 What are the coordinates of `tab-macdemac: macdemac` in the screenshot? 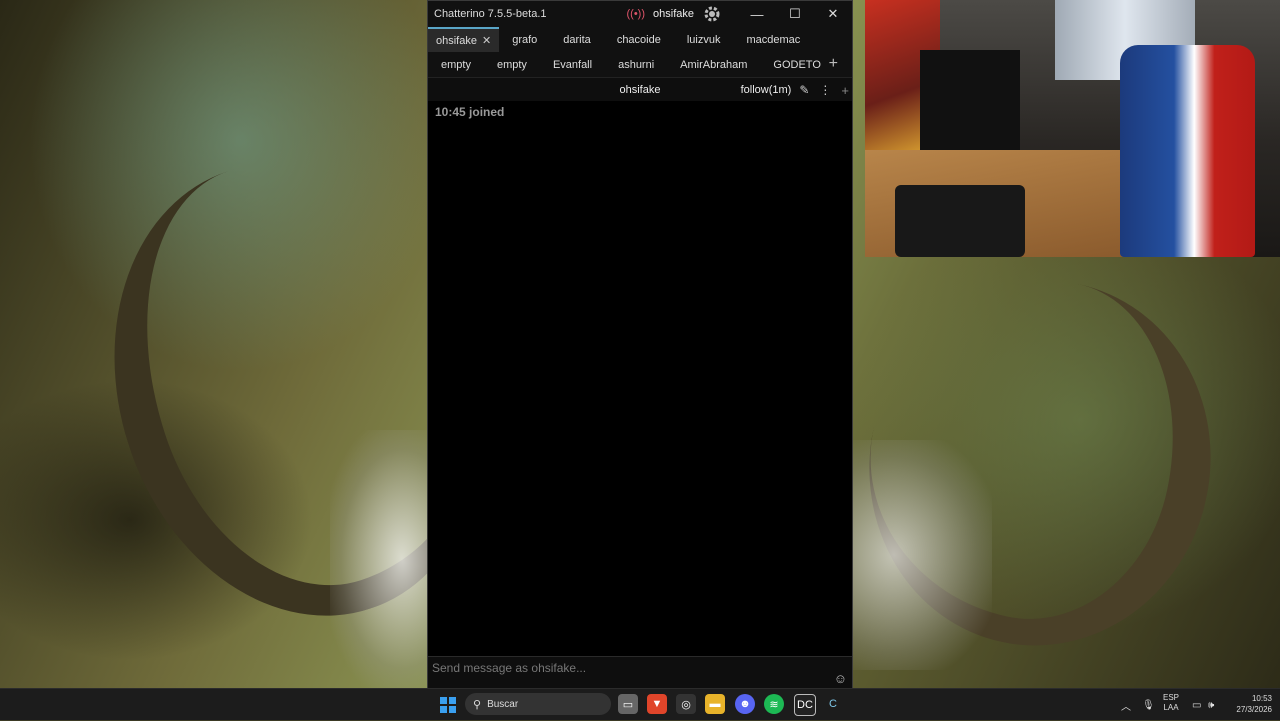 It's located at (773, 39).